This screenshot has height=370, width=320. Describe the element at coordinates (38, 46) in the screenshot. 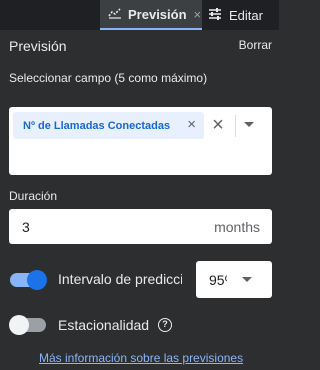

I see `panel-title: Previsión` at that location.